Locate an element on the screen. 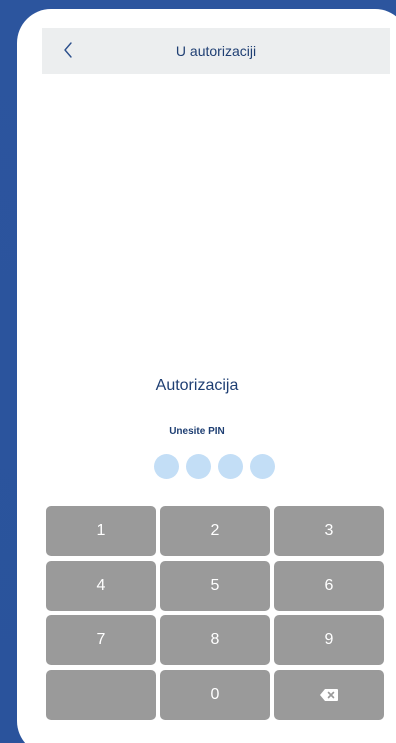 This screenshot has height=743, width=396. pin-prompt-label: Unesite PIN is located at coordinates (197, 431).